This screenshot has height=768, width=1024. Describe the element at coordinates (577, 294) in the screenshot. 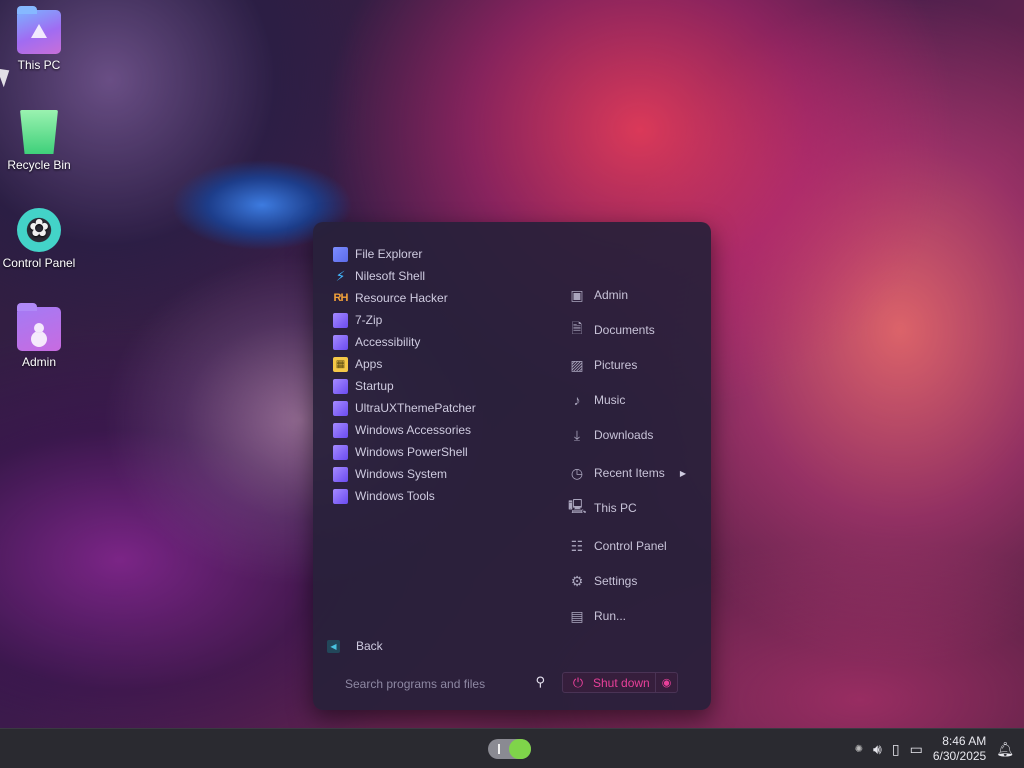

I see `user-folder-icon: ▣` at that location.